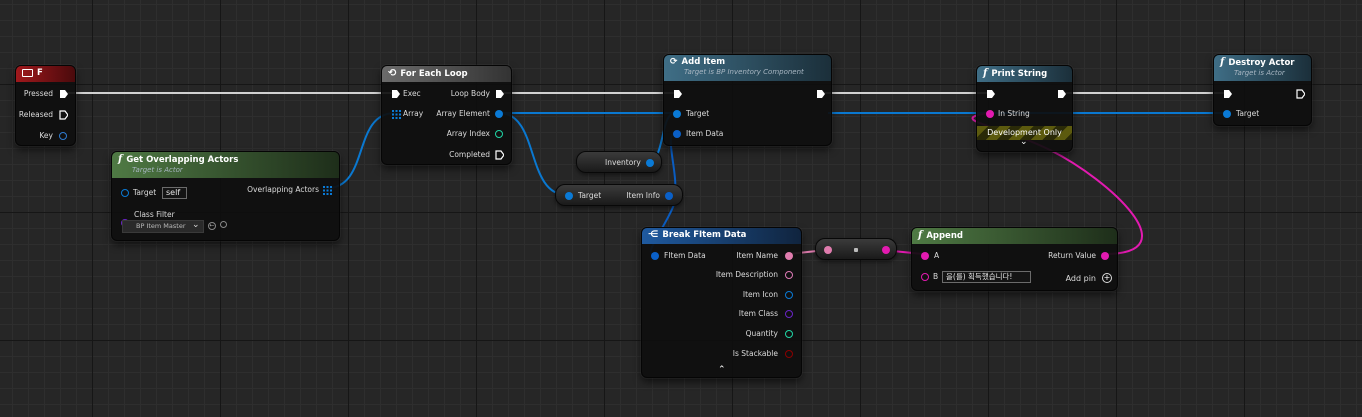 The image size is (1362, 417). Describe the element at coordinates (789, 295) in the screenshot. I see `item-icon-pin` at that location.